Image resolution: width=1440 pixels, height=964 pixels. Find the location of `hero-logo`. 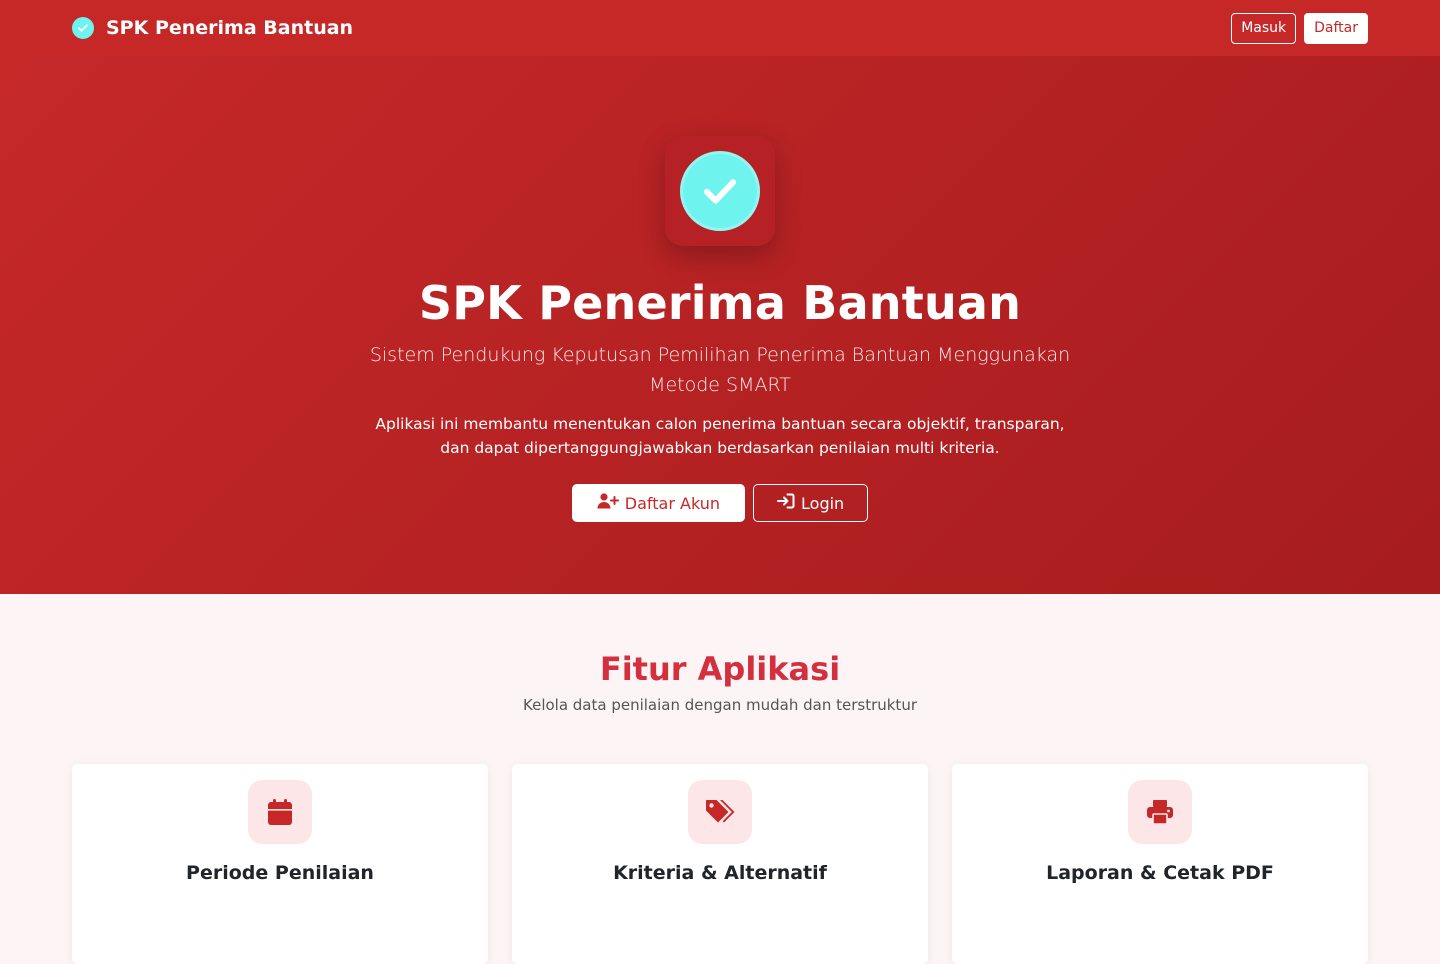

hero-logo is located at coordinates (720, 191).